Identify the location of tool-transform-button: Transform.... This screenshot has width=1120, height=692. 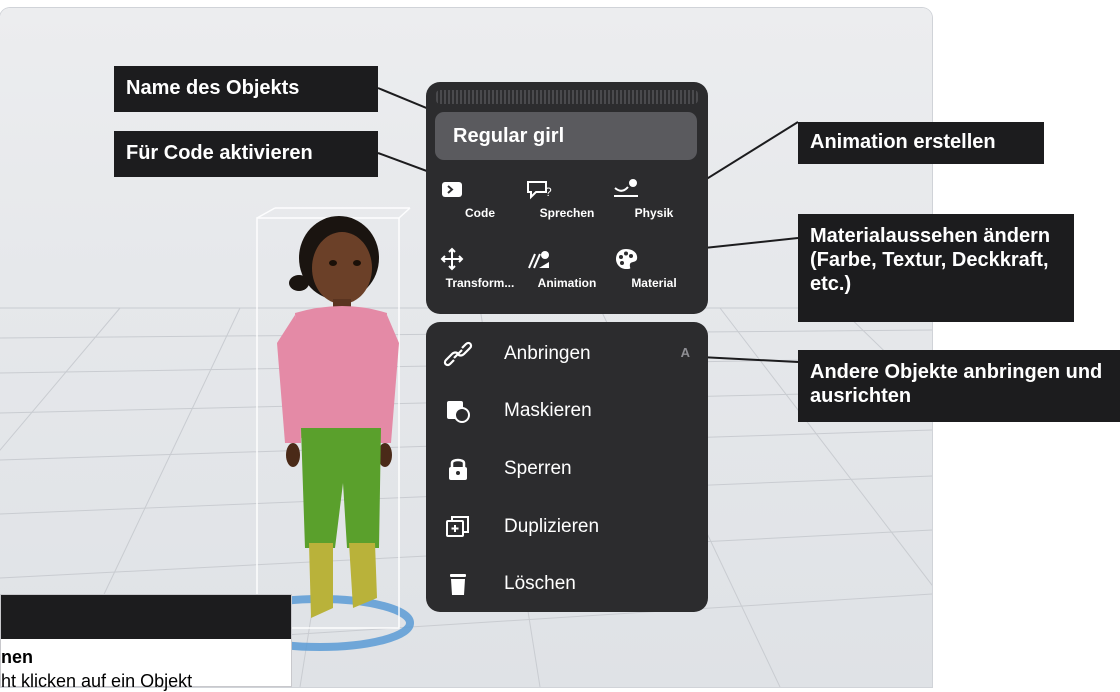
(480, 274).